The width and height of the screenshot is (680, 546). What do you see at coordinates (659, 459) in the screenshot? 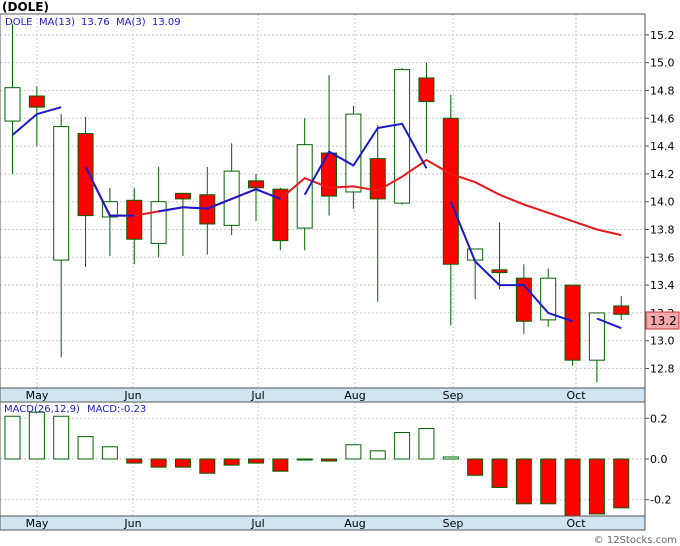
I see `macd-y-tick-label: 0.0` at bounding box center [659, 459].